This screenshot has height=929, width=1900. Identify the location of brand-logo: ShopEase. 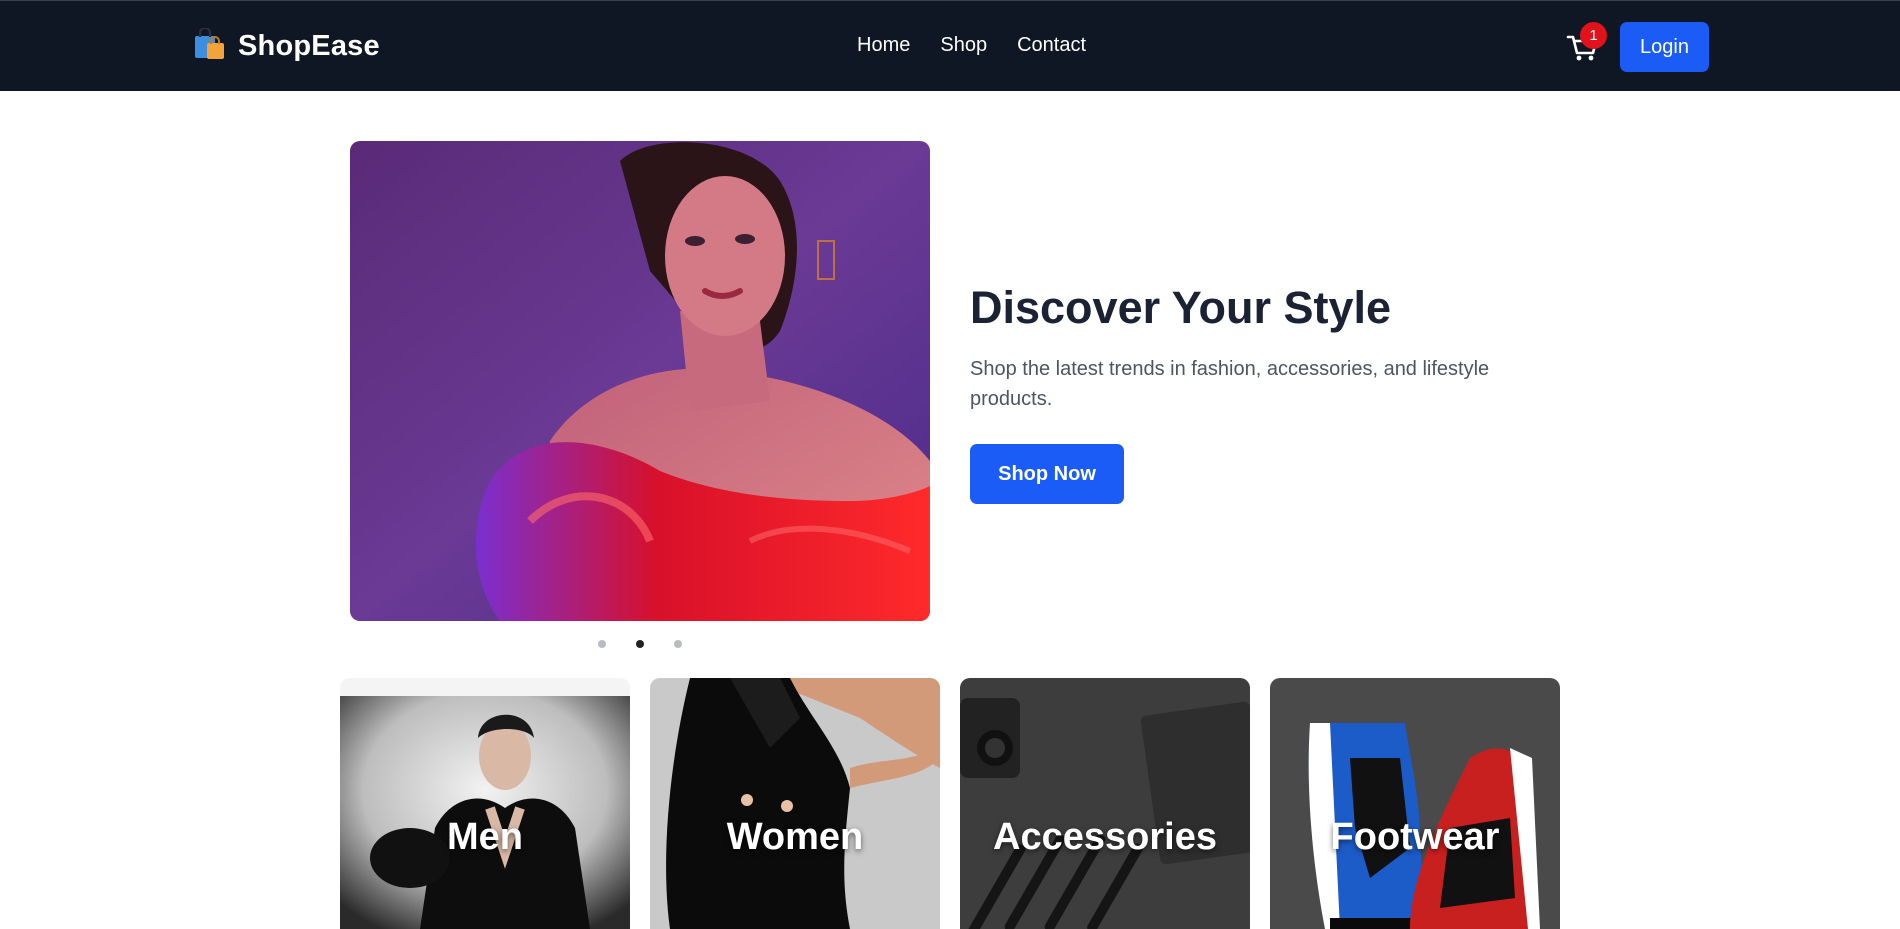
(286, 45).